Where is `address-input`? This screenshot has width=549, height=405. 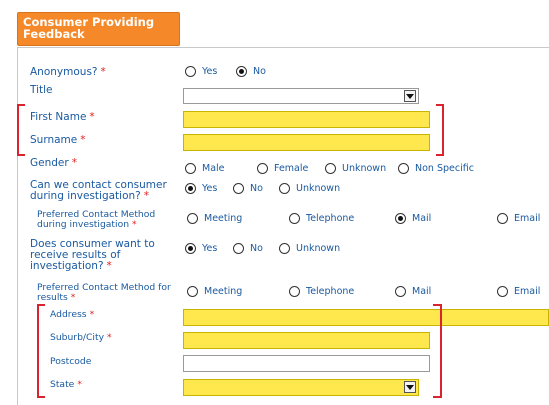 address-input is located at coordinates (366, 317).